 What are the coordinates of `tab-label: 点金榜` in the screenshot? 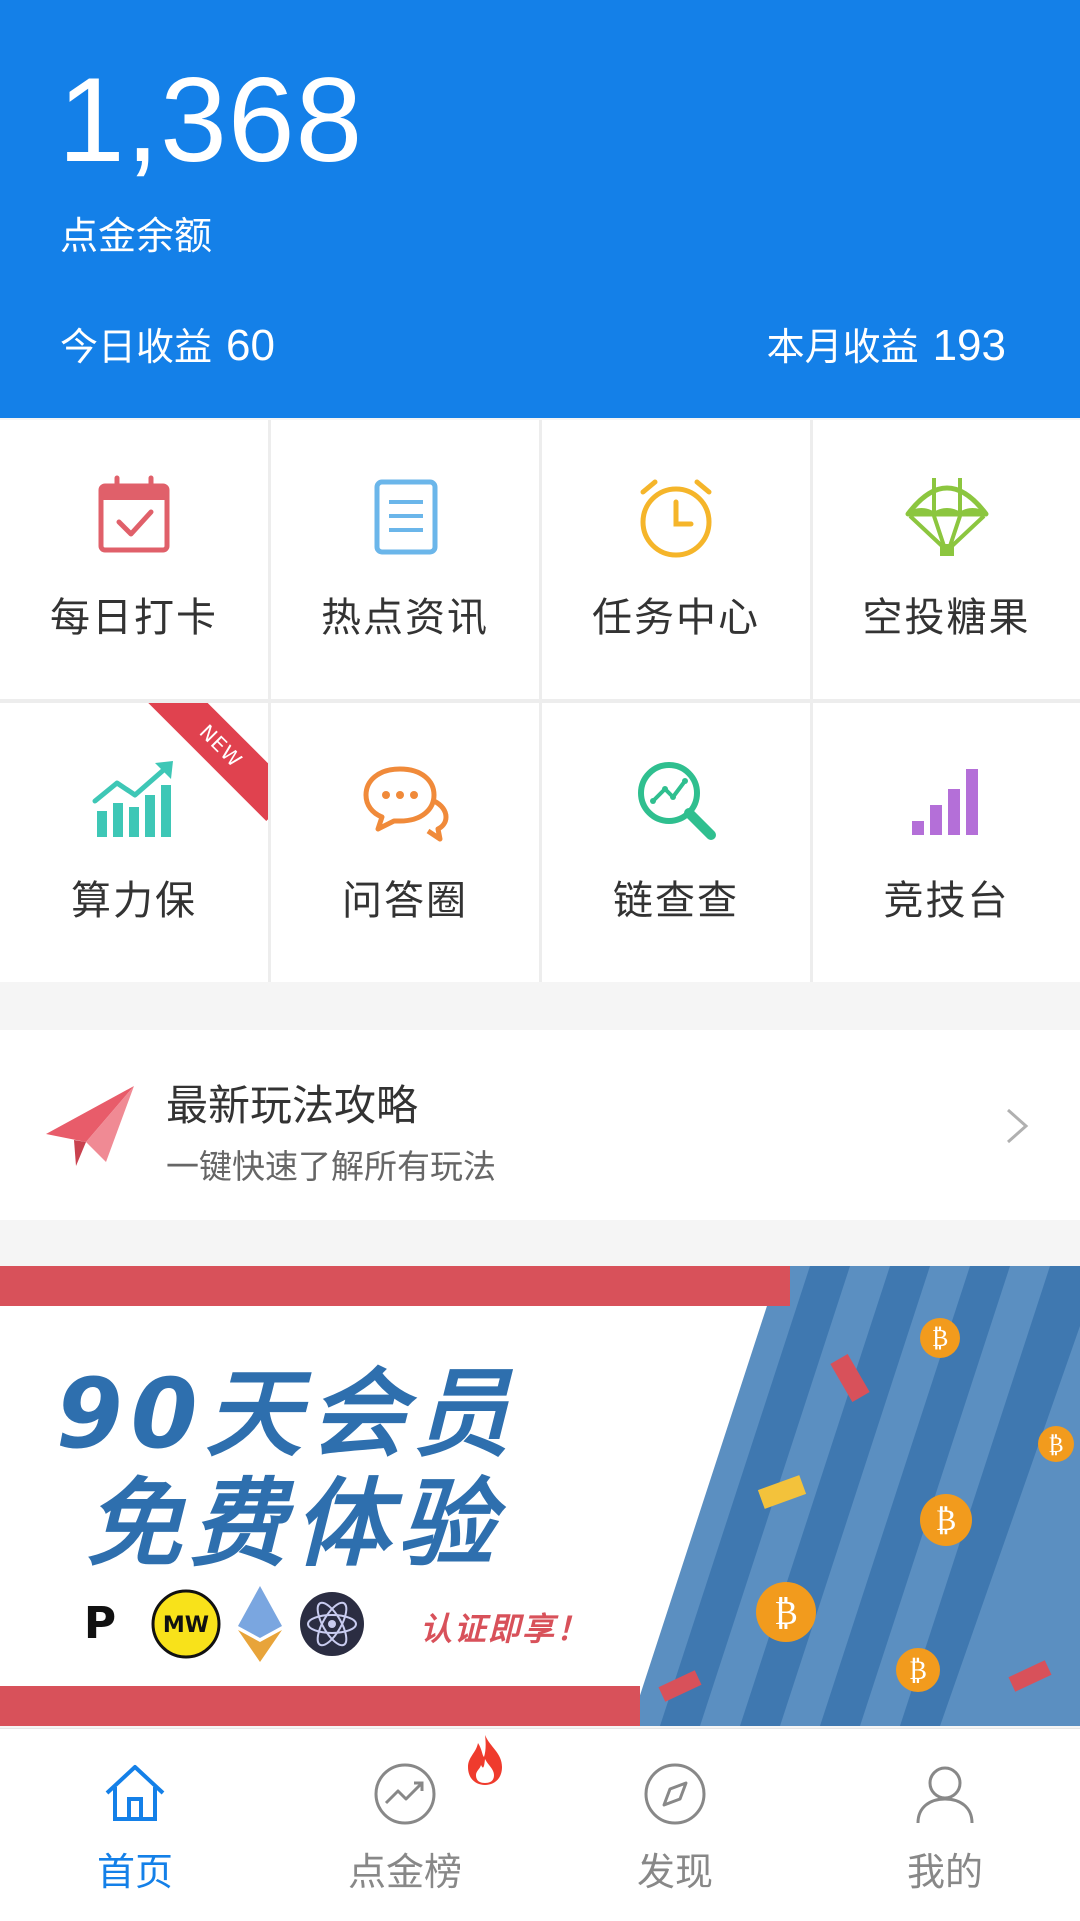 It's located at (404, 1872).